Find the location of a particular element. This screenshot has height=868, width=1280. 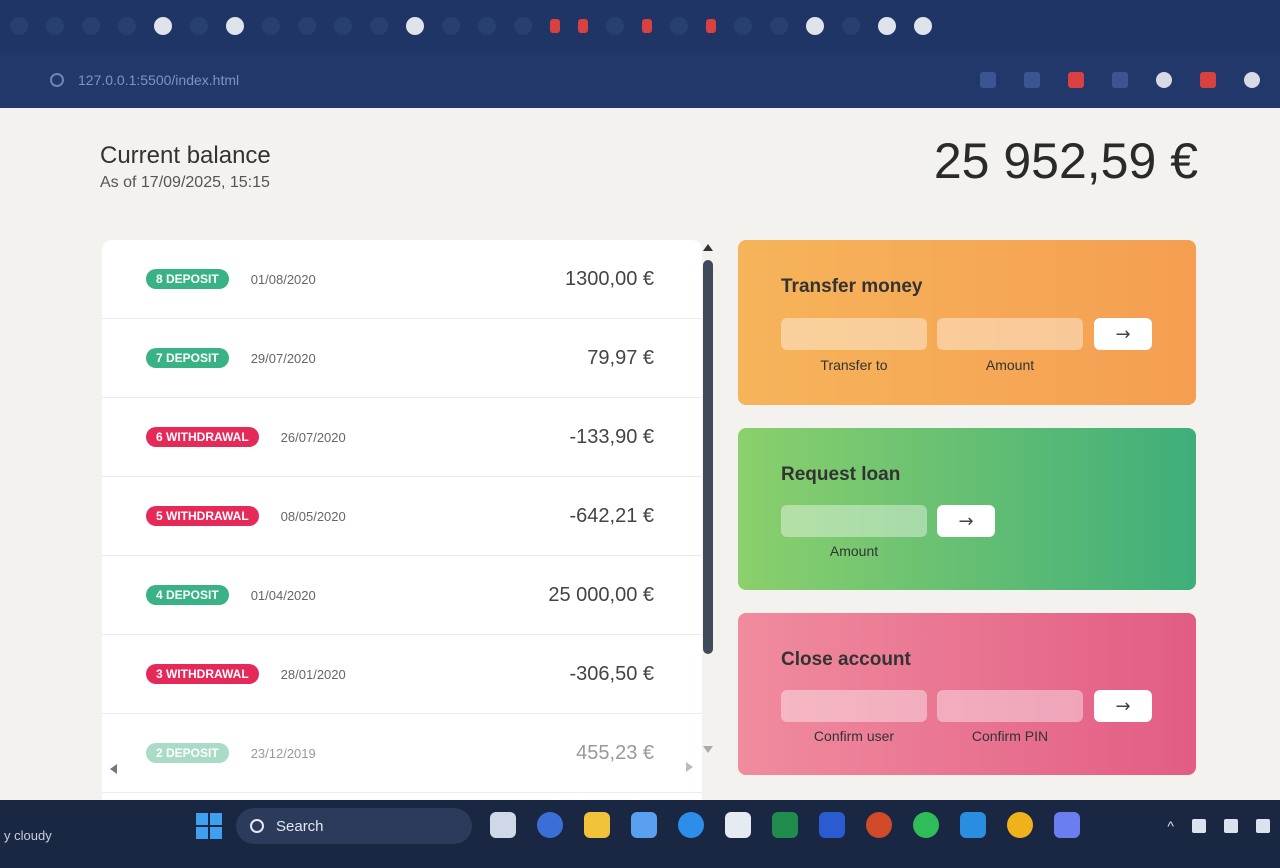

movement-date: 28/01/2020 is located at coordinates (313, 674).